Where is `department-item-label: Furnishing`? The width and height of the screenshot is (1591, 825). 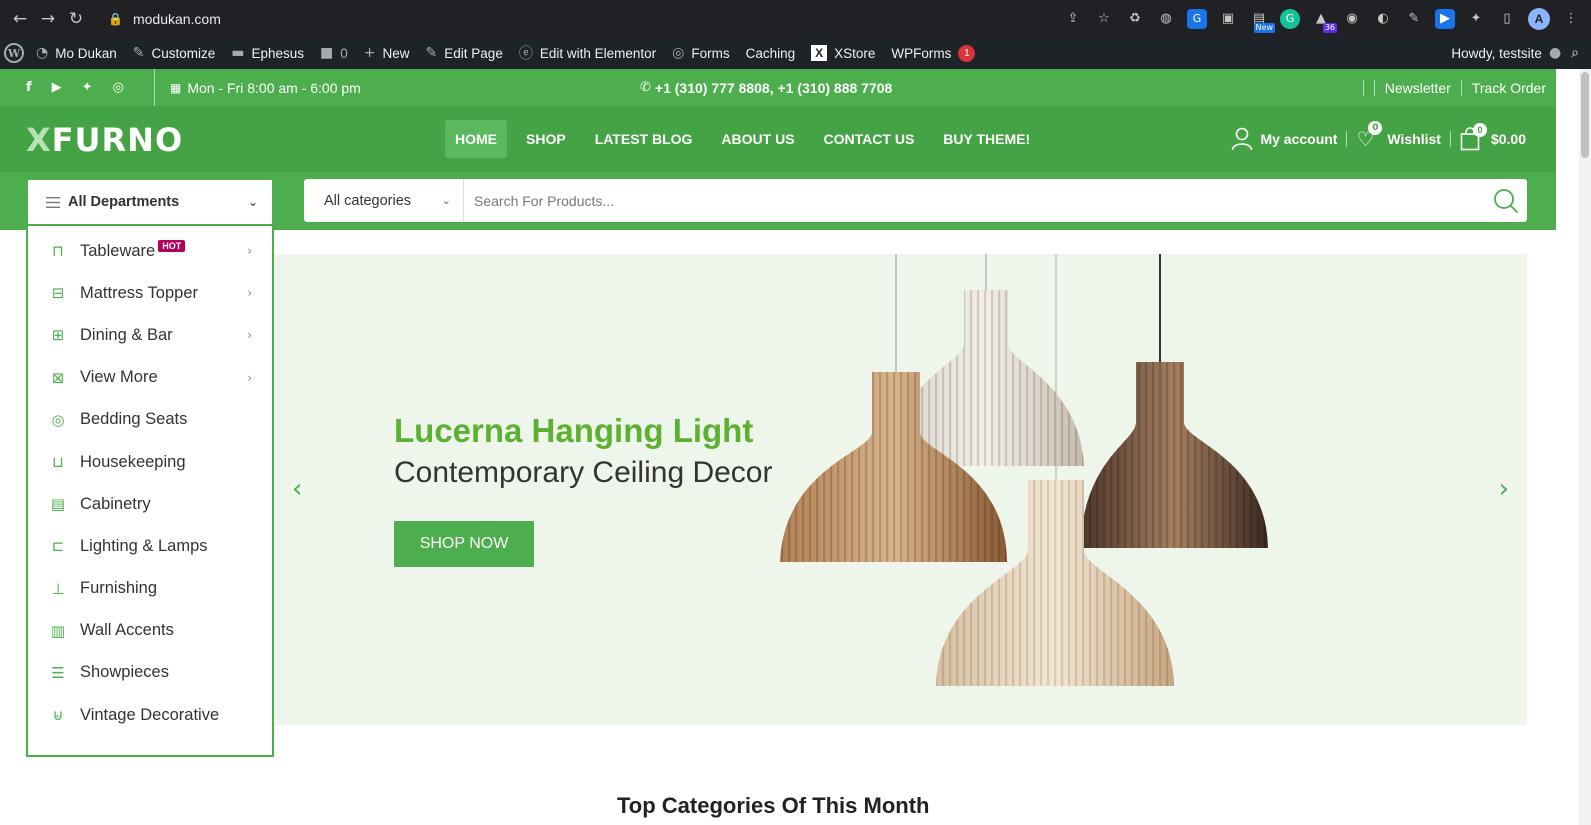 department-item-label: Furnishing is located at coordinates (119, 588).